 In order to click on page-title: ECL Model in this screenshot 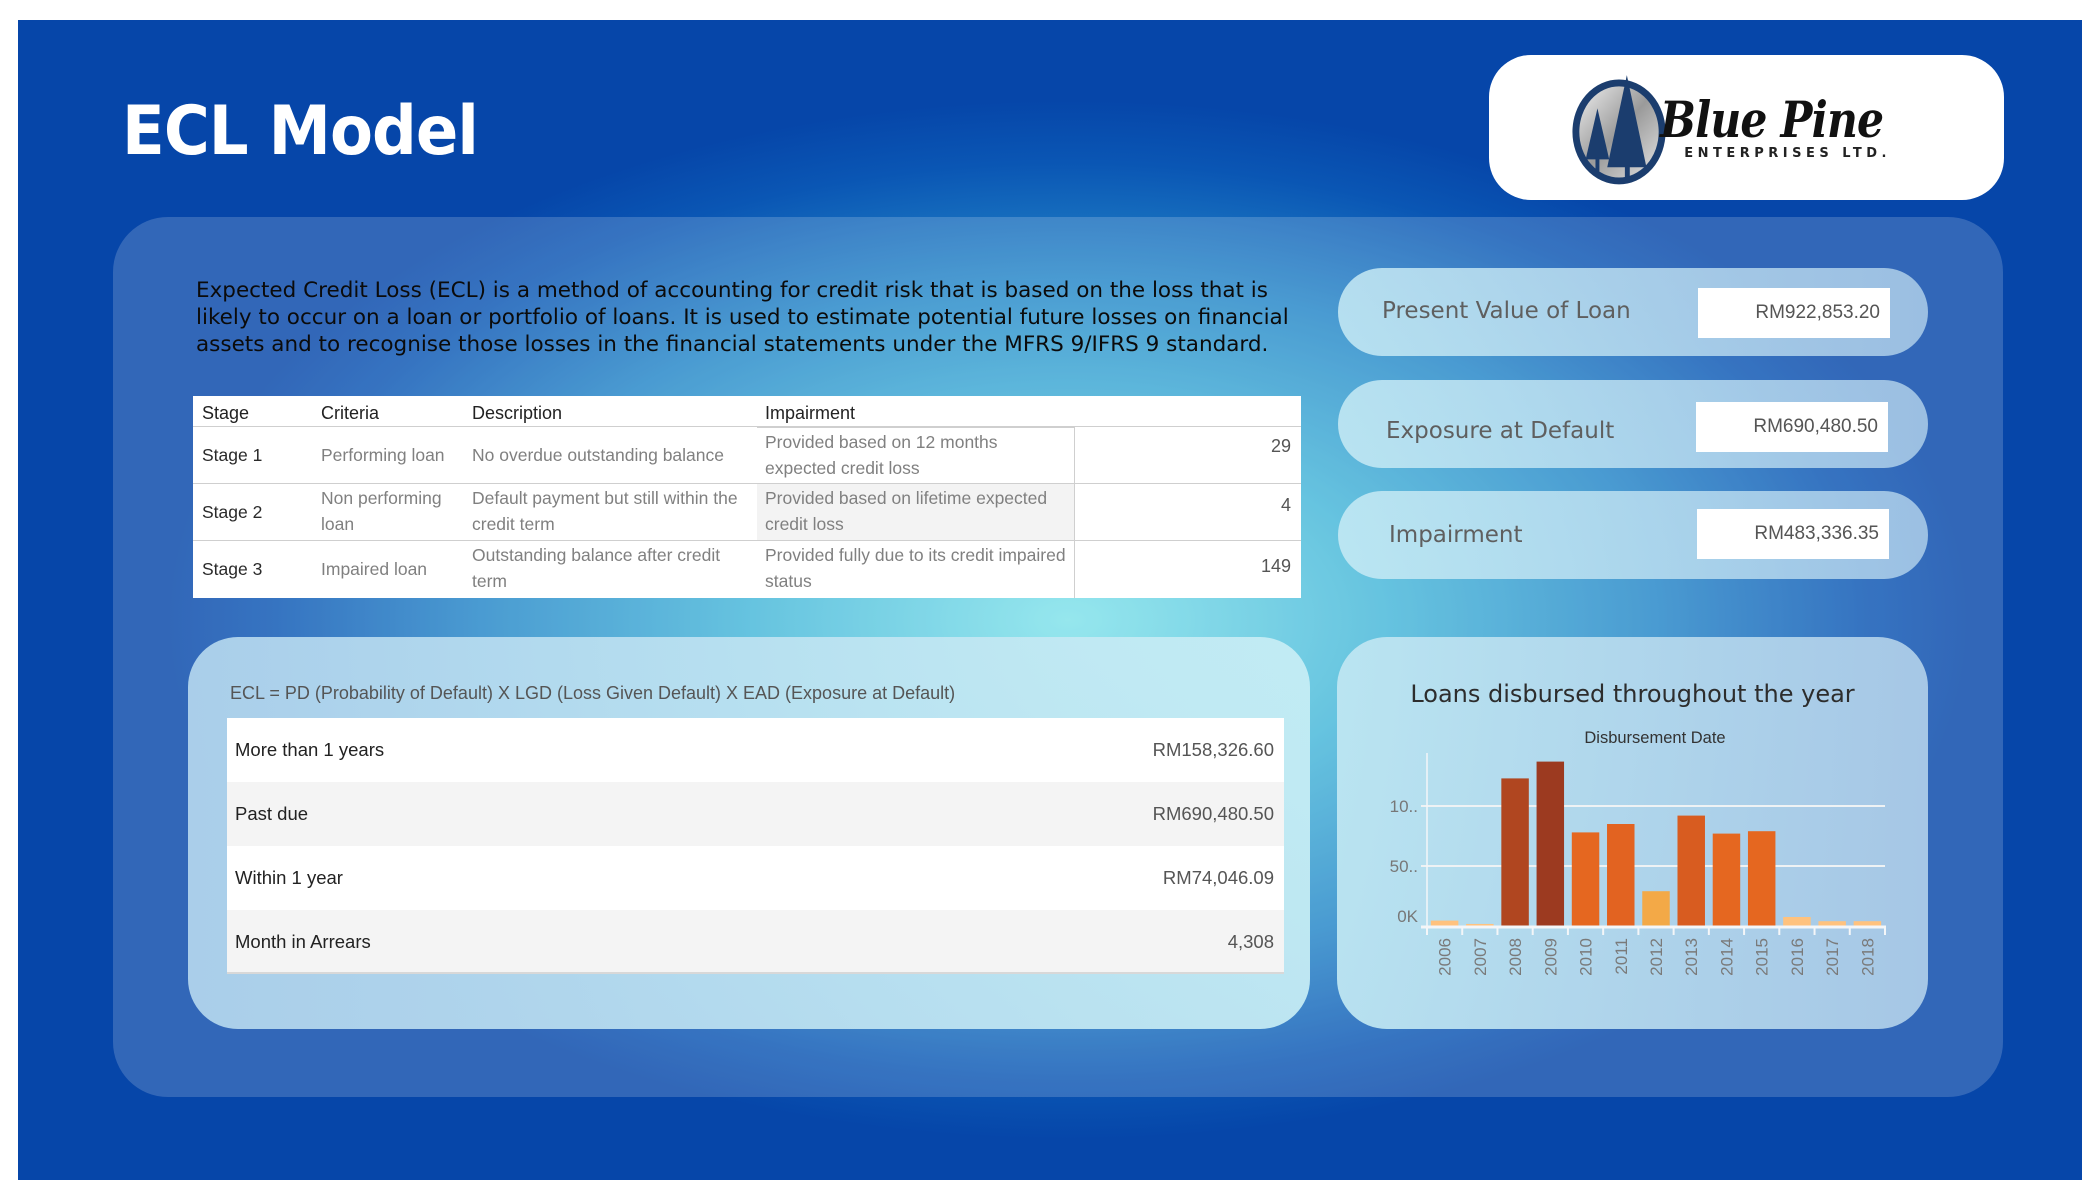, I will do `click(300, 131)`.